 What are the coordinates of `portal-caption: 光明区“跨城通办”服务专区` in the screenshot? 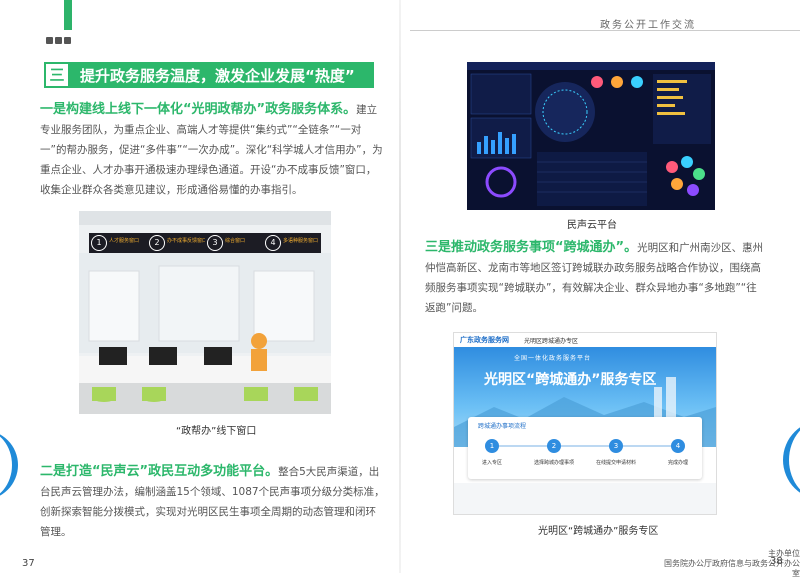 It's located at (598, 531).